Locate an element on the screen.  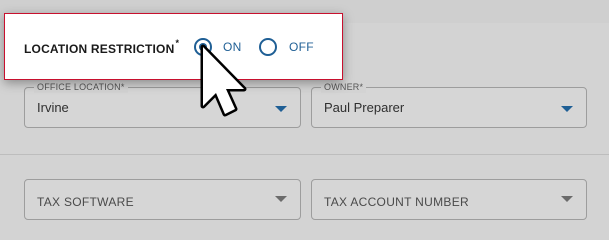
tax-software-select: TAX SOFTWARE is located at coordinates (162, 199).